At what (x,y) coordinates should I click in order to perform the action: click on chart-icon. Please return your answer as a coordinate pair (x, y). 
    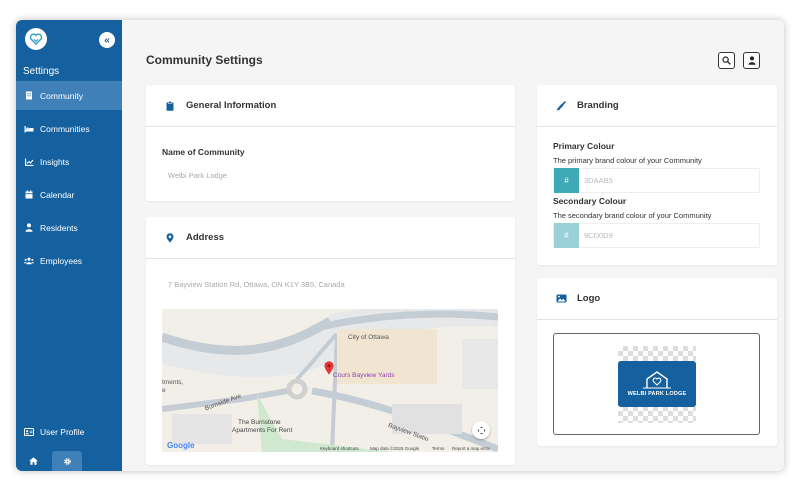
    Looking at the image, I should click on (29, 162).